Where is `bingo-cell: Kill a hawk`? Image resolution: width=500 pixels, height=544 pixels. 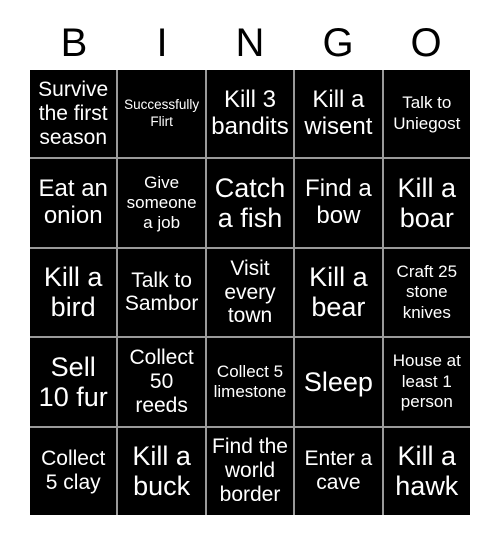 bingo-cell: Kill a hawk is located at coordinates (426, 471).